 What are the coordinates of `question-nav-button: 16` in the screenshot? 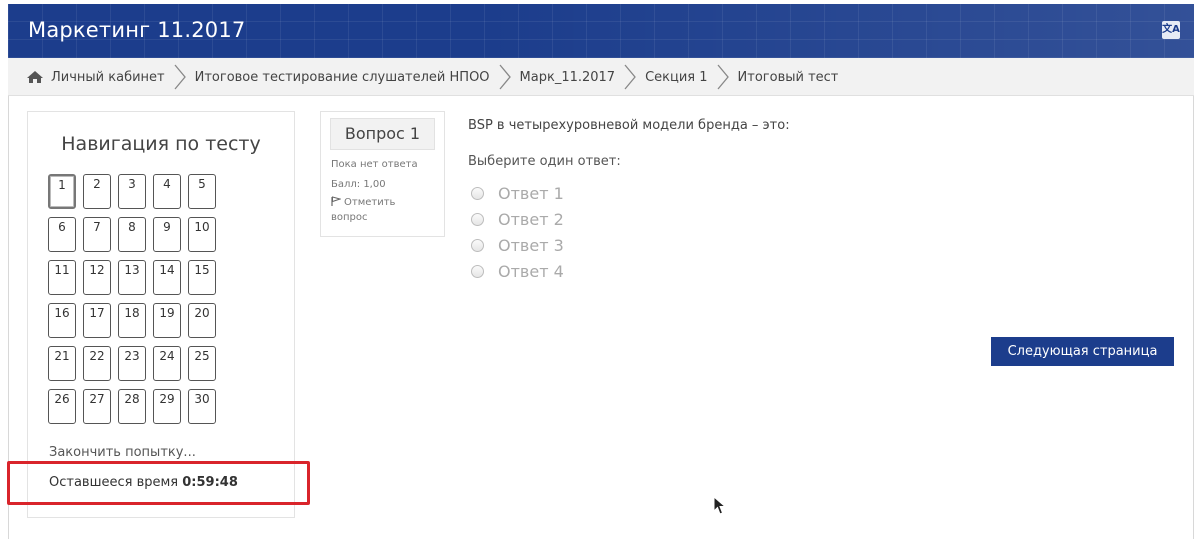 It's located at (62, 320).